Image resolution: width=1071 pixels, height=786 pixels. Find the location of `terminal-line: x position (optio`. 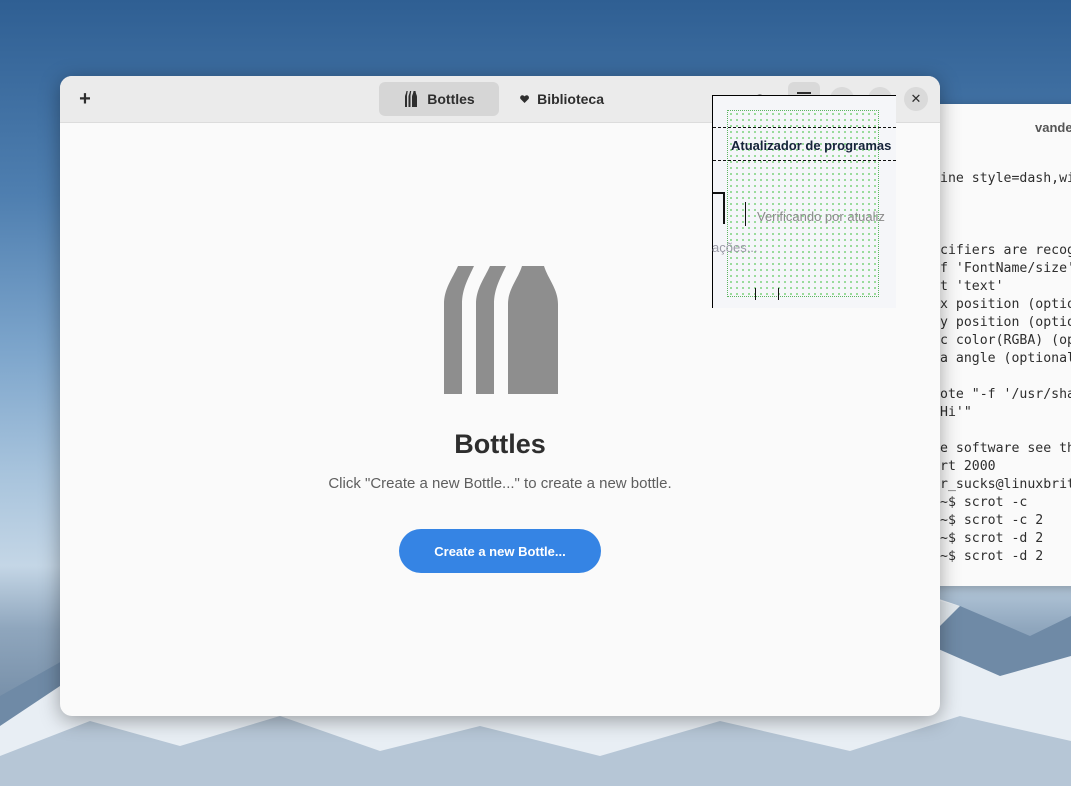

terminal-line: x position (optio is located at coordinates (1005, 304).